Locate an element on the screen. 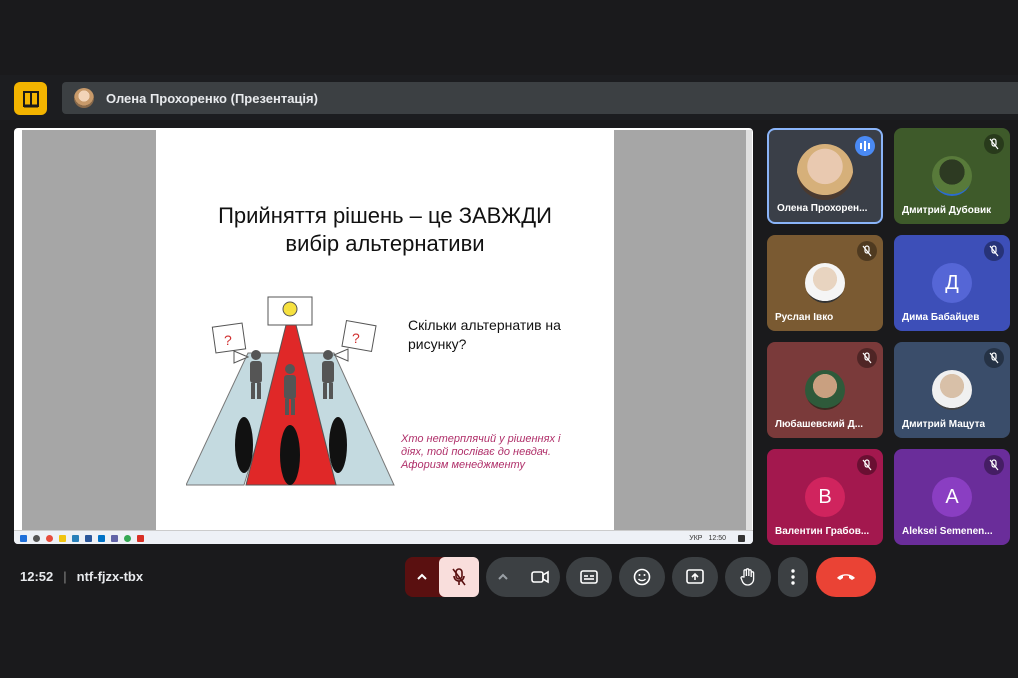 The image size is (1018, 678). slide-question-line1: Скільки альтернатив на is located at coordinates (484, 325).